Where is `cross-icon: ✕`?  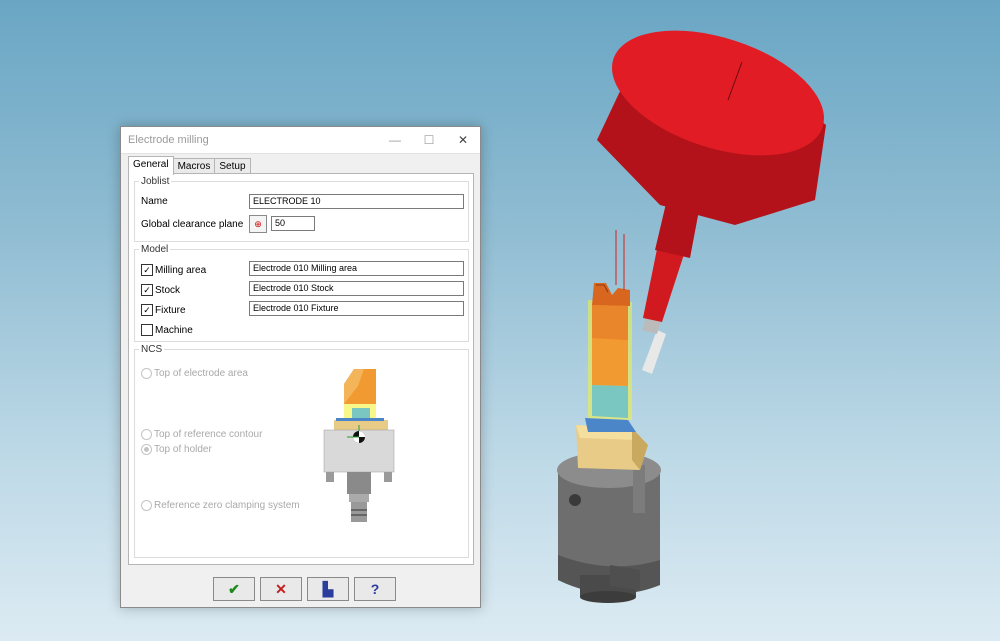
cross-icon: ✕ is located at coordinates (281, 588).